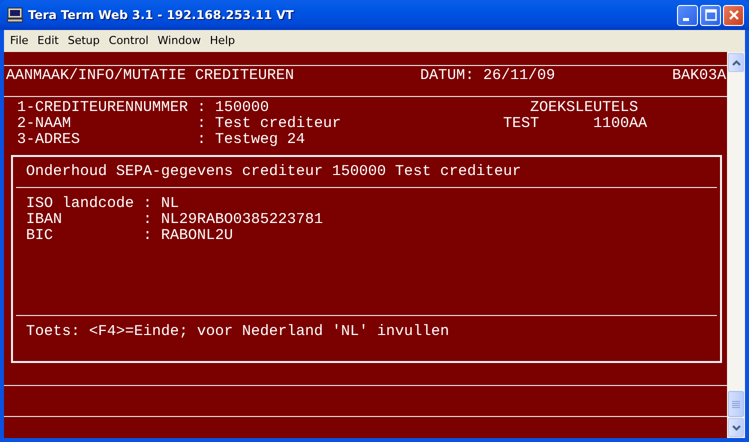  I want to click on field-label: 1-CREDITEURENNUMMER, so click(103, 108).